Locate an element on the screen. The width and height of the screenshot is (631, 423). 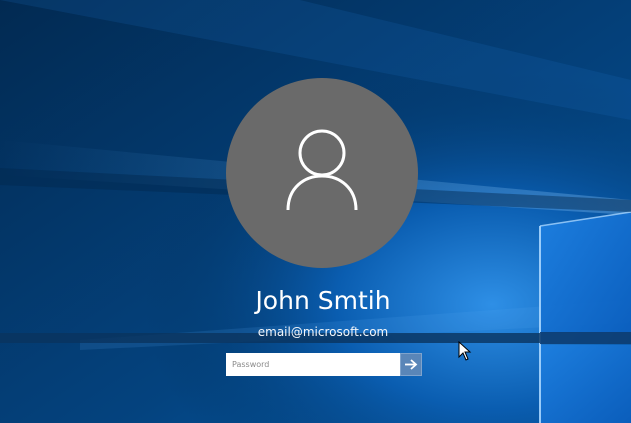
user-email: email@microsoft.com is located at coordinates (323, 332).